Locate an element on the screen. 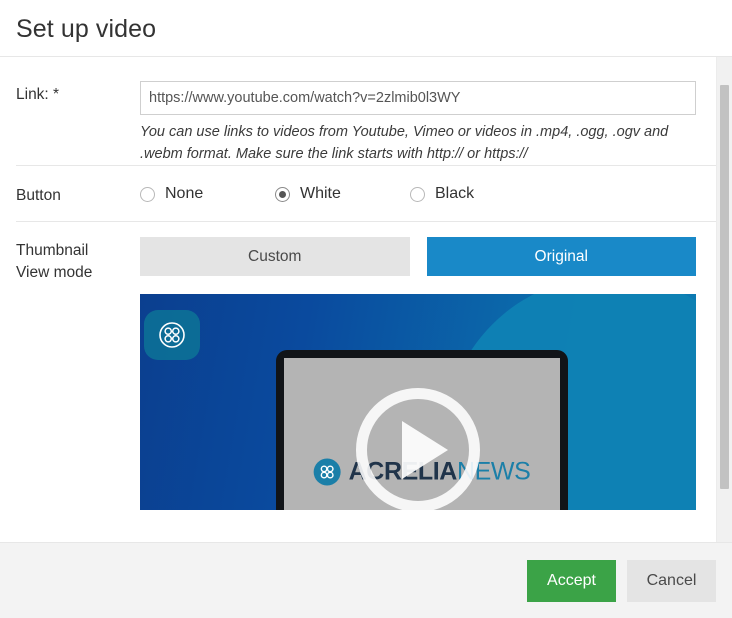  radio-label-white: White is located at coordinates (320, 193).